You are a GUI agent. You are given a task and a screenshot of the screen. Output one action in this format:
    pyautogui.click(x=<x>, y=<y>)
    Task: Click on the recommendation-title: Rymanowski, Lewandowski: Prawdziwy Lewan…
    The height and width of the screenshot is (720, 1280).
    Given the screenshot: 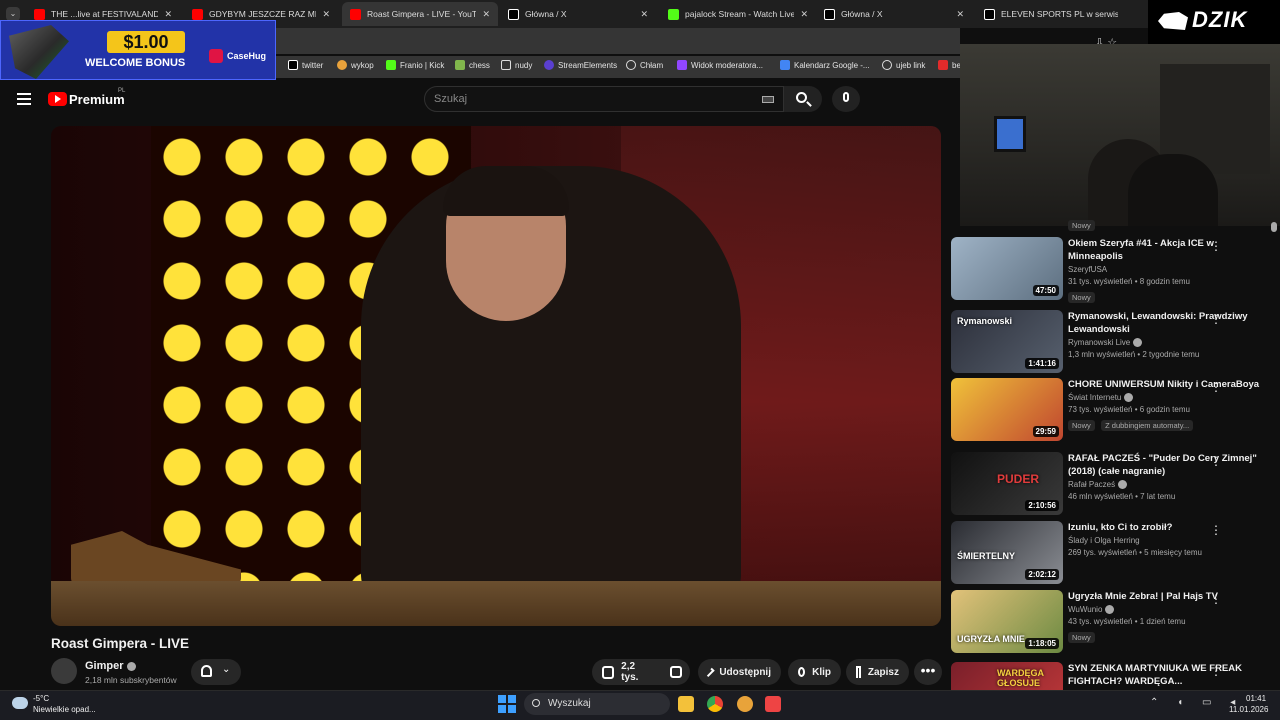 What is the action you would take?
    pyautogui.click(x=1165, y=323)
    